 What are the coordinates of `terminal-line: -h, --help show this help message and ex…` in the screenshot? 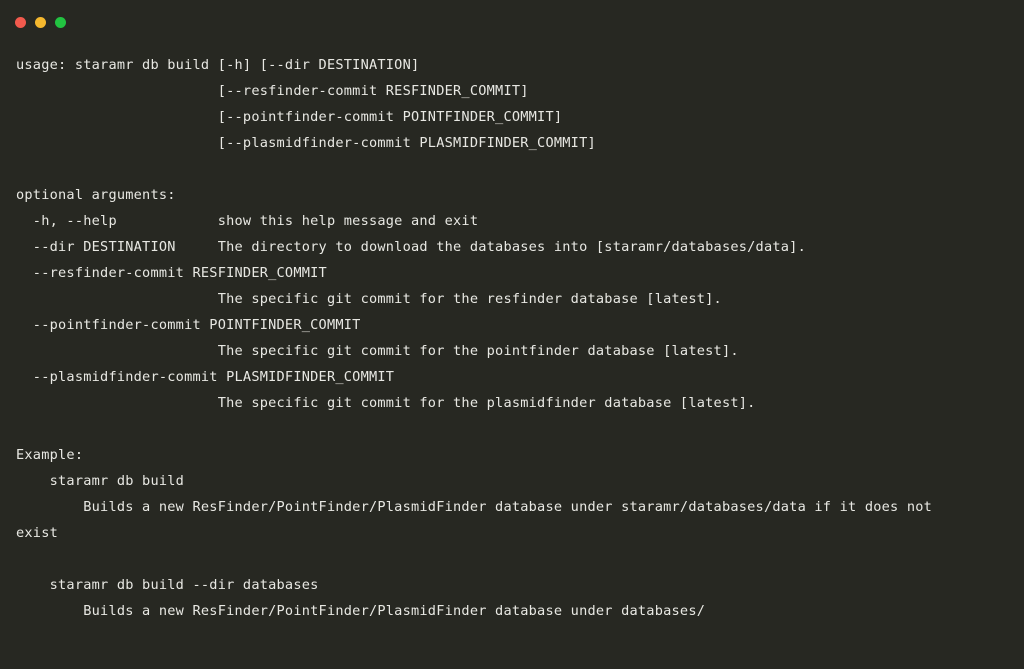 It's located at (247, 221).